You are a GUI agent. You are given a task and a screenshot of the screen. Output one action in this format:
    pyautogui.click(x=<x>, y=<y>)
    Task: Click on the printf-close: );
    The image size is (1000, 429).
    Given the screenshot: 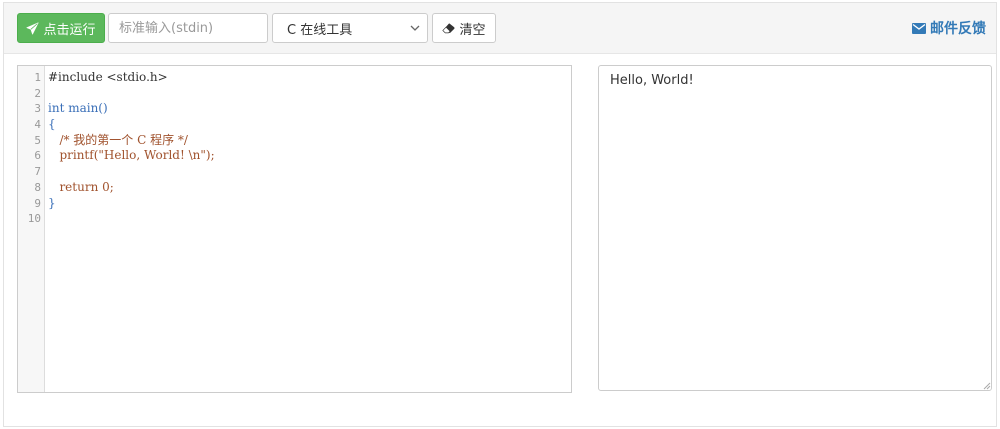 What is the action you would take?
    pyautogui.click(x=210, y=155)
    